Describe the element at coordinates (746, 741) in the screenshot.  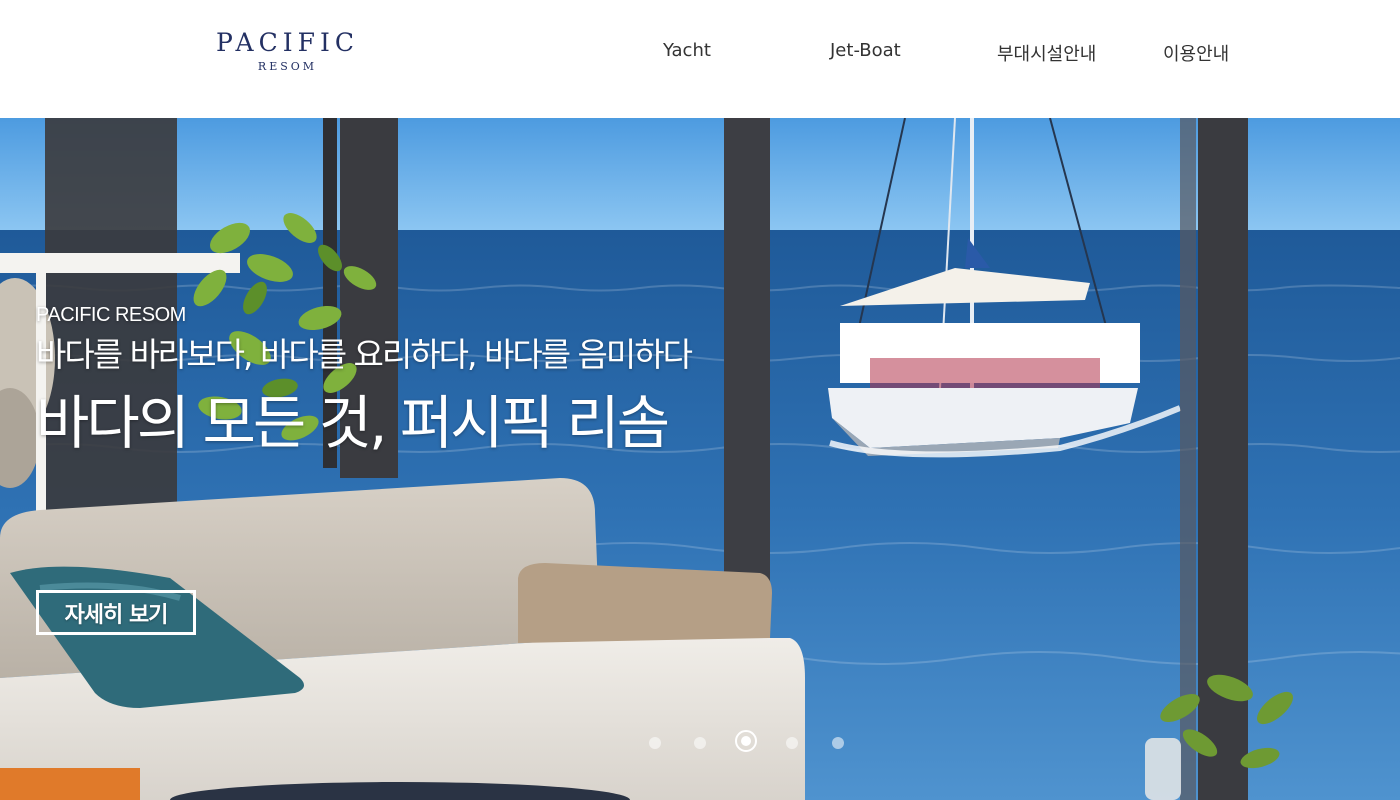
I see `slider-dot-3-active` at that location.